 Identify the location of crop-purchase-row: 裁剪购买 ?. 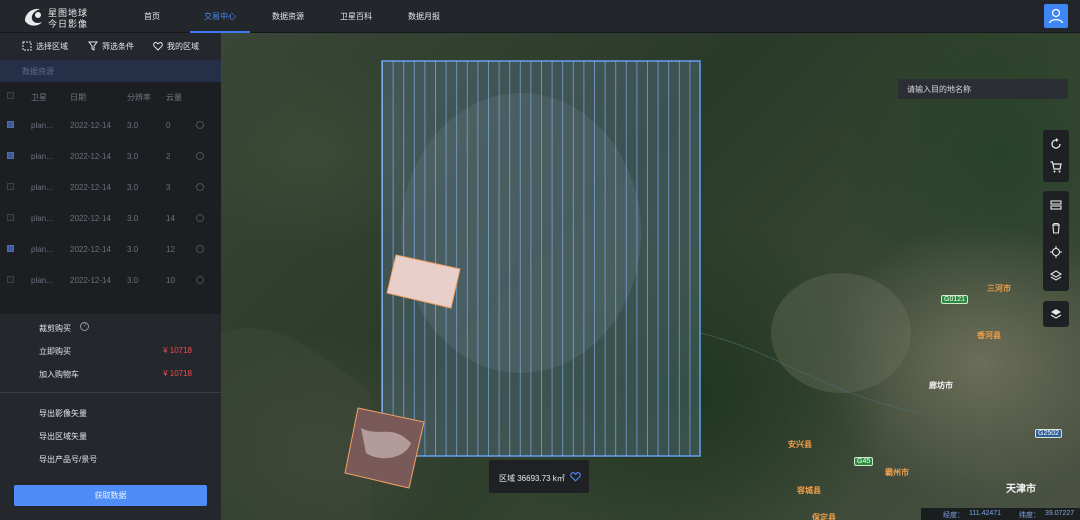
(110, 328).